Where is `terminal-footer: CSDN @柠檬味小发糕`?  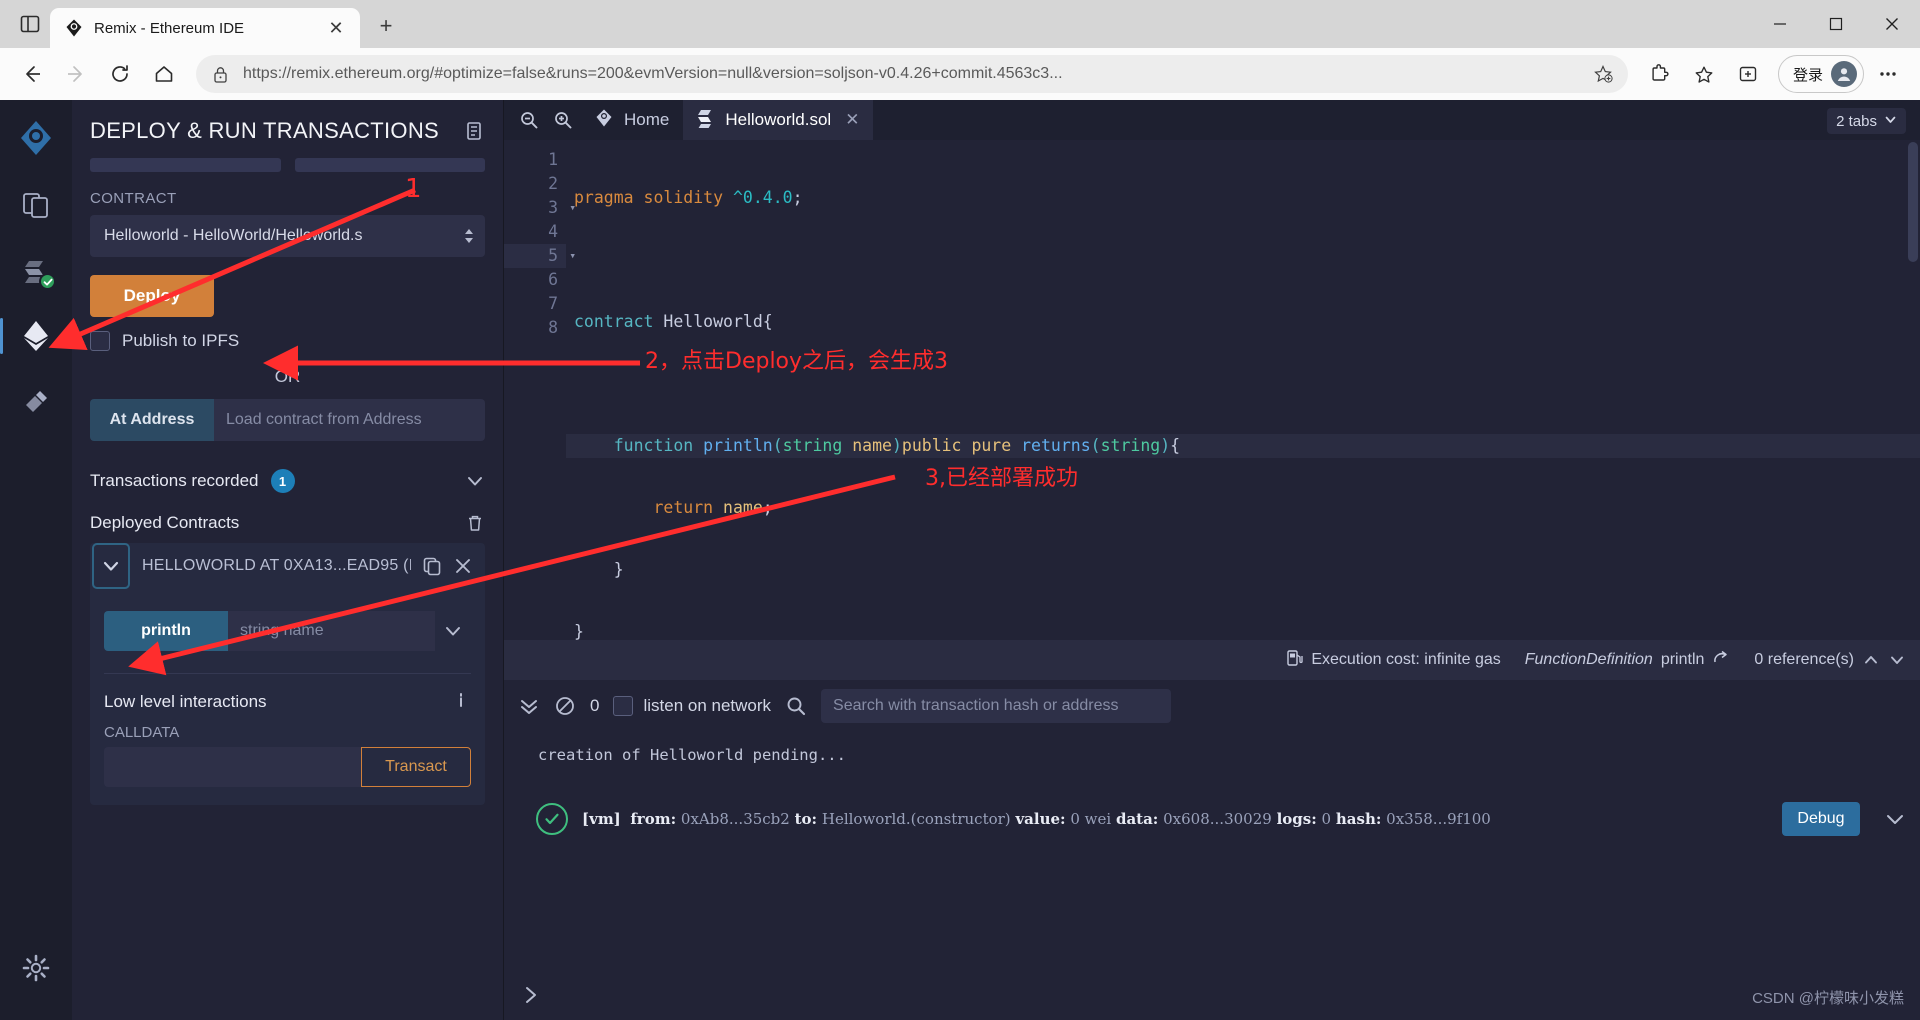 terminal-footer: CSDN @柠檬味小发糕 is located at coordinates (1212, 997).